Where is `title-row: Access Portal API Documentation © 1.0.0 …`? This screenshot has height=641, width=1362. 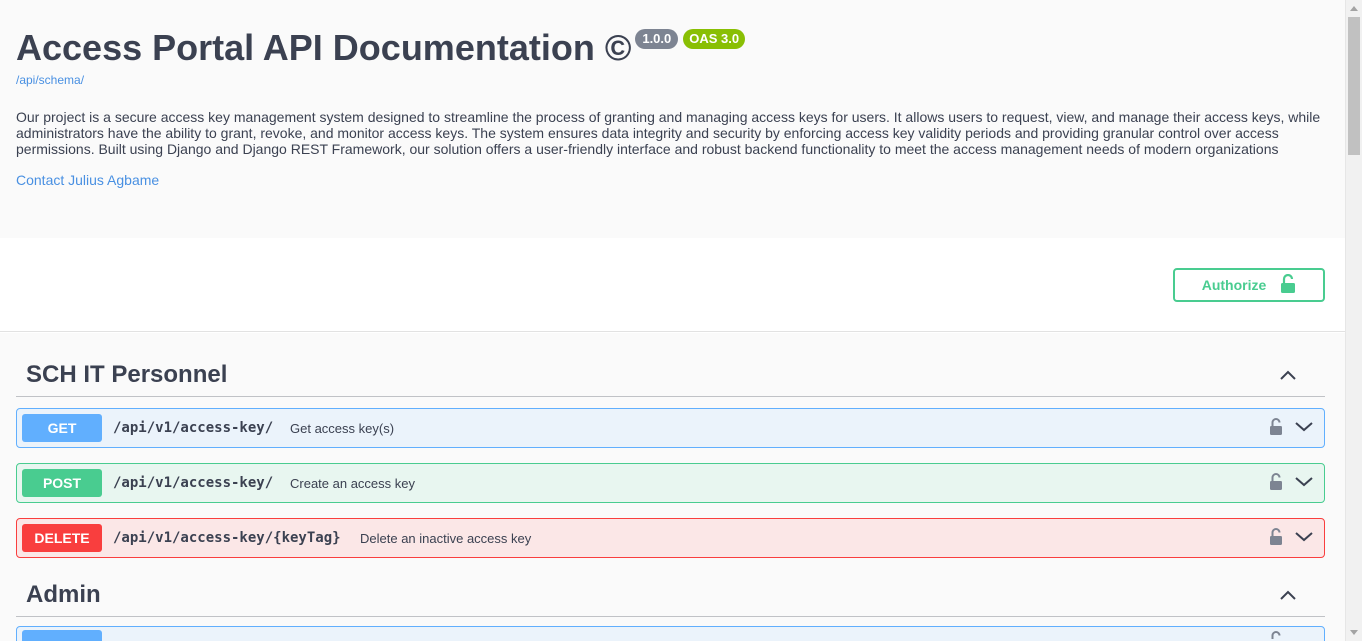 title-row: Access Portal API Documentation © 1.0.0 … is located at coordinates (381, 48).